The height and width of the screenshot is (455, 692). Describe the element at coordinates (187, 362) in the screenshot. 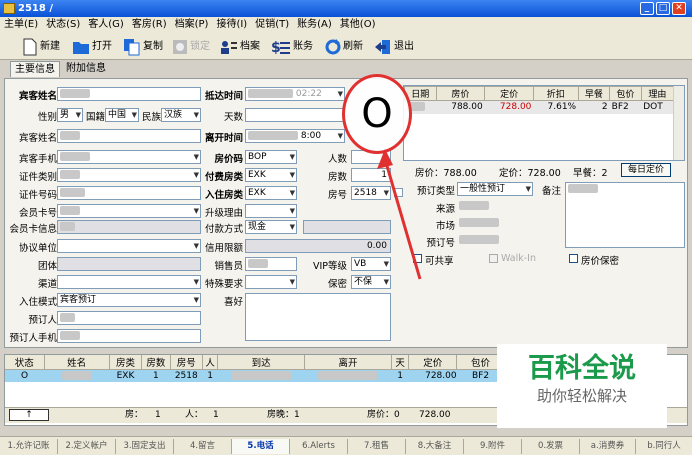

I see `guest-col-roomno: 房号` at that location.